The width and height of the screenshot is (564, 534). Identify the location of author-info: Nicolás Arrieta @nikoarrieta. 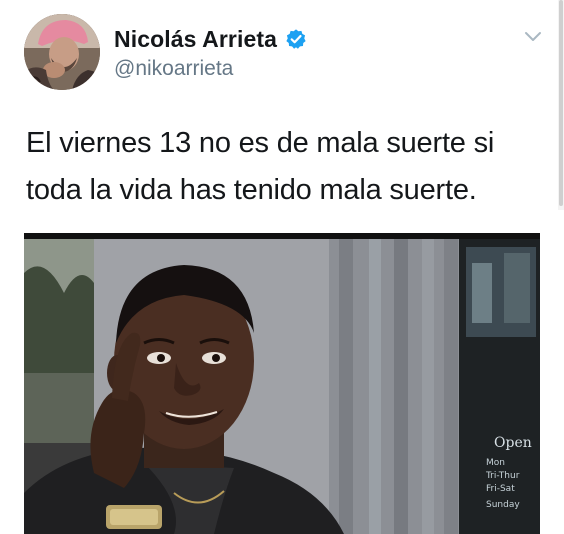
(210, 52).